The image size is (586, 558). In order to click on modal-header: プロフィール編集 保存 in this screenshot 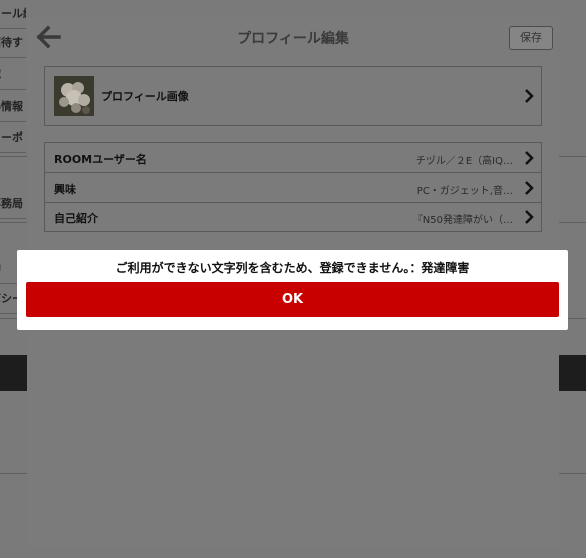, I will do `click(293, 37)`.